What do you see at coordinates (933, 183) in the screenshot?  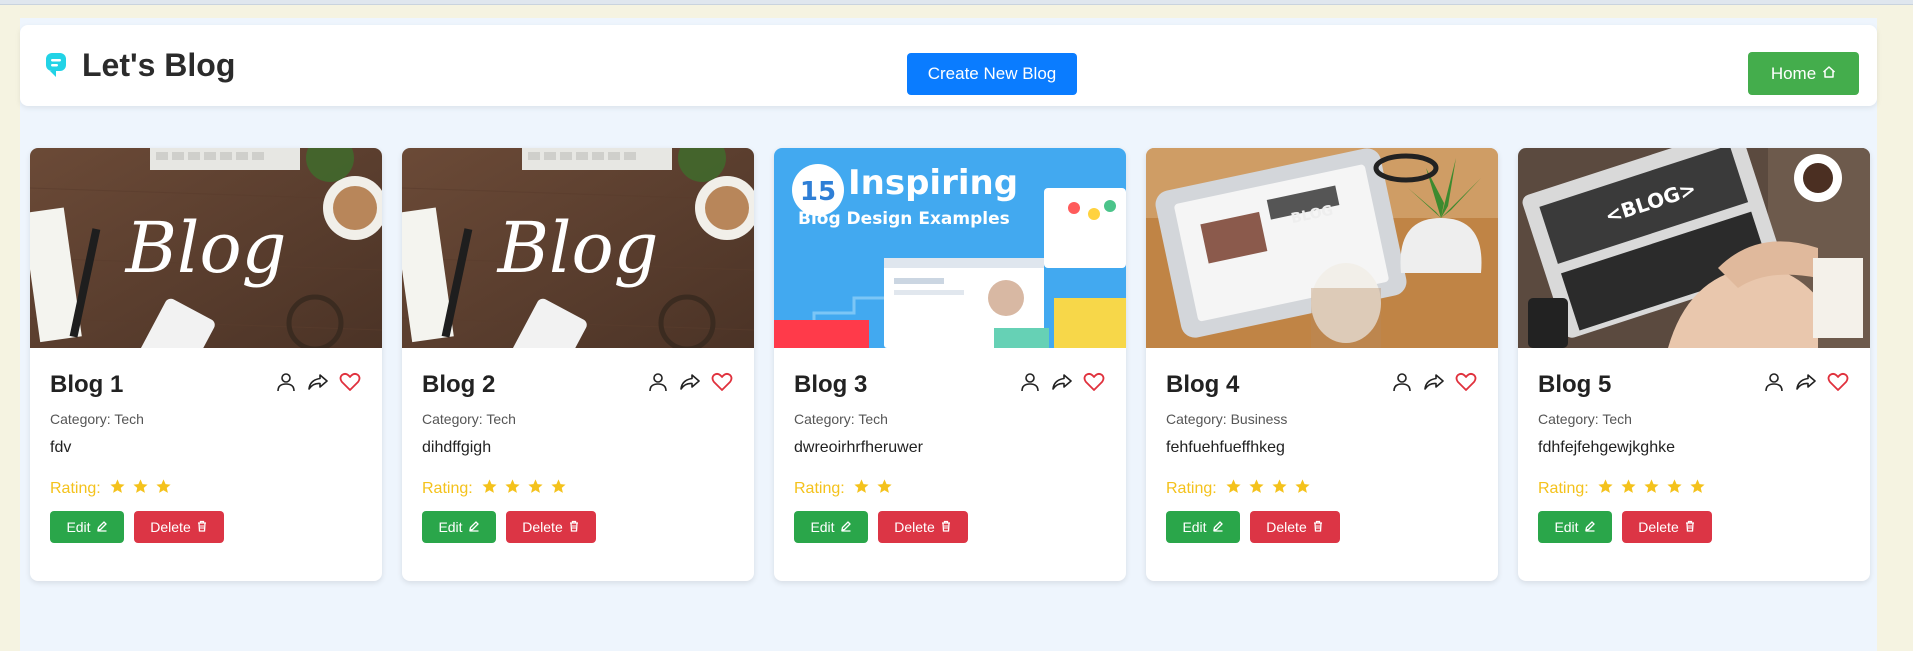 I see `svg-text: Inspiring` at bounding box center [933, 183].